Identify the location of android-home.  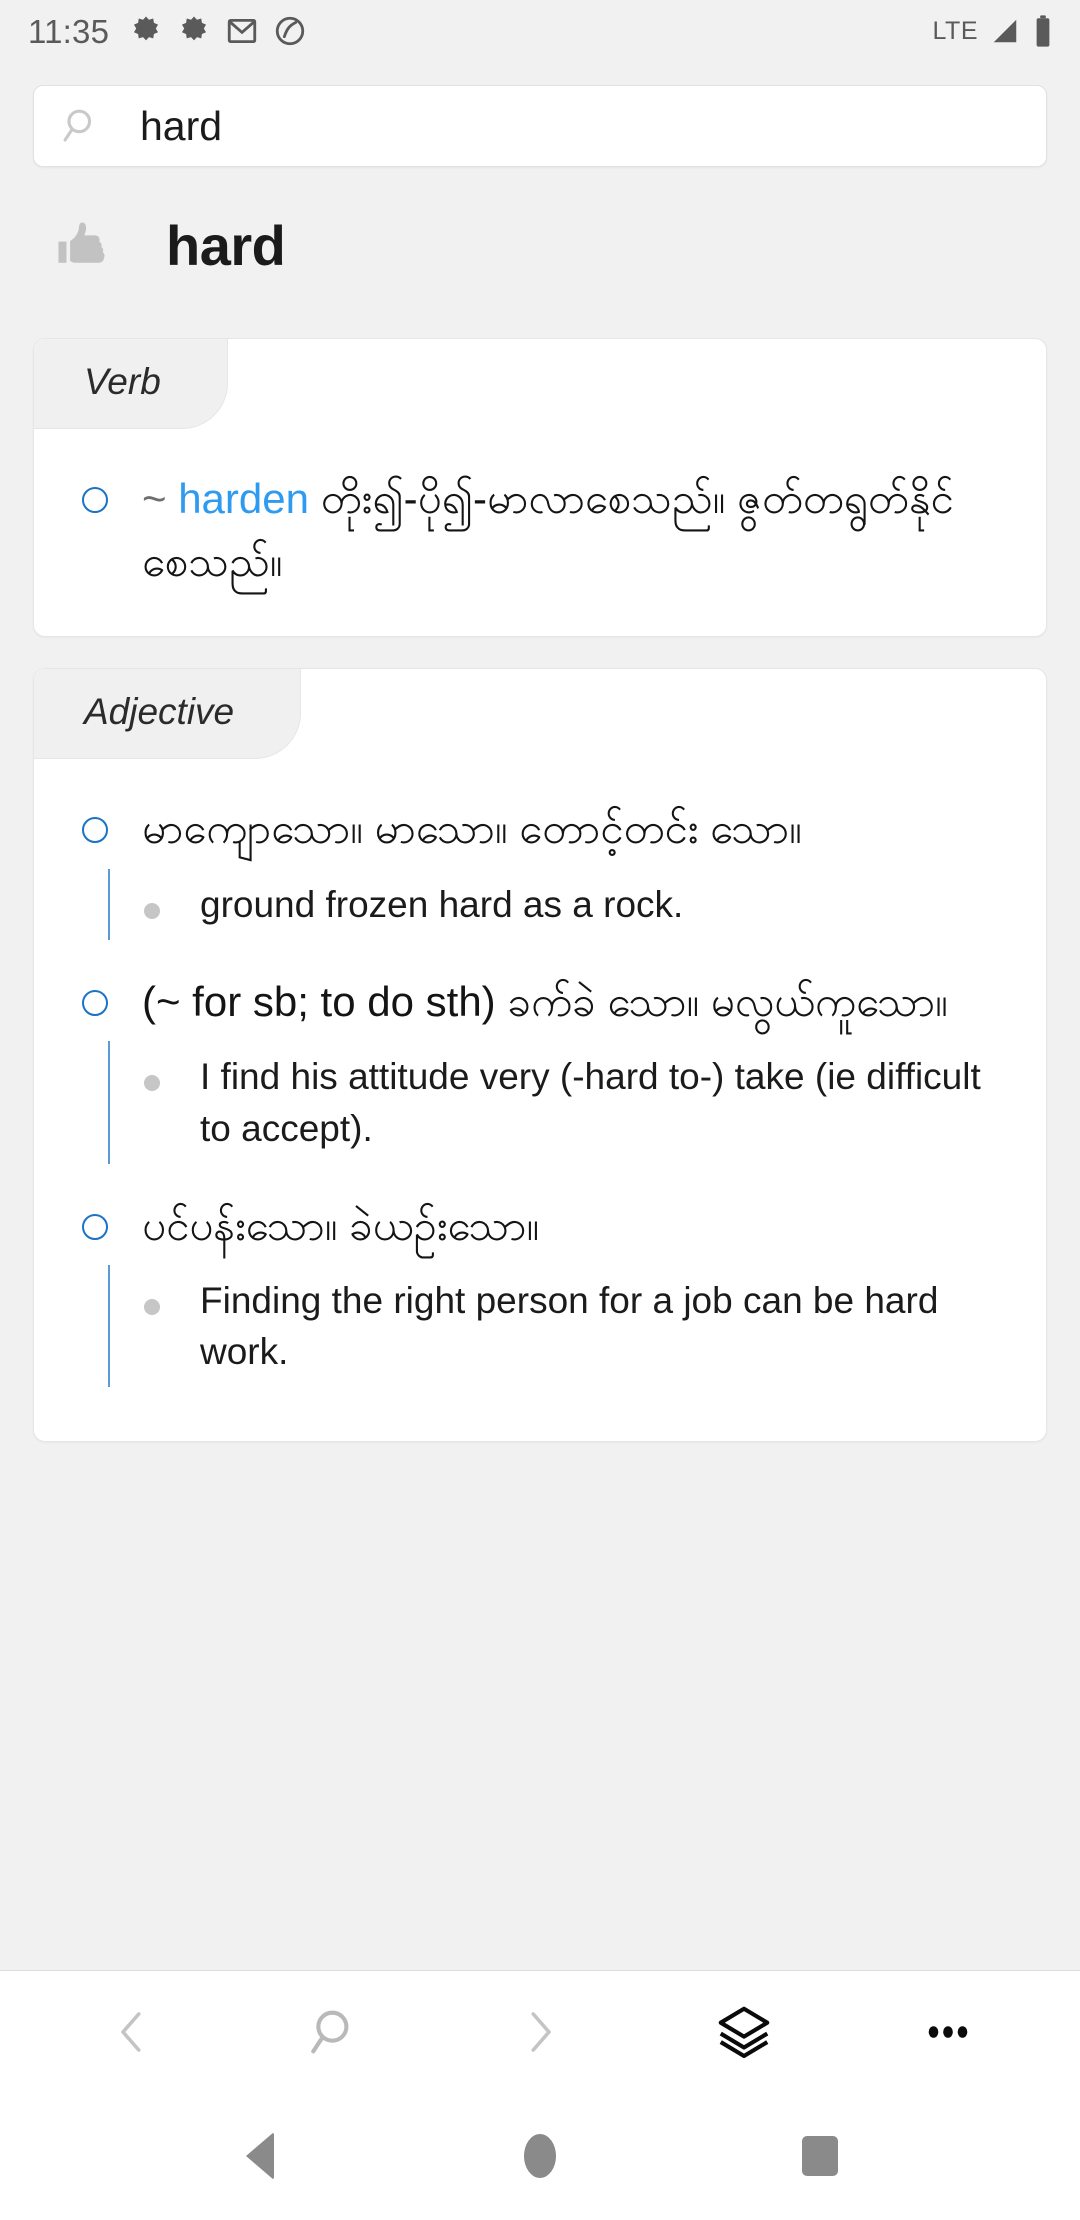
(540, 2156).